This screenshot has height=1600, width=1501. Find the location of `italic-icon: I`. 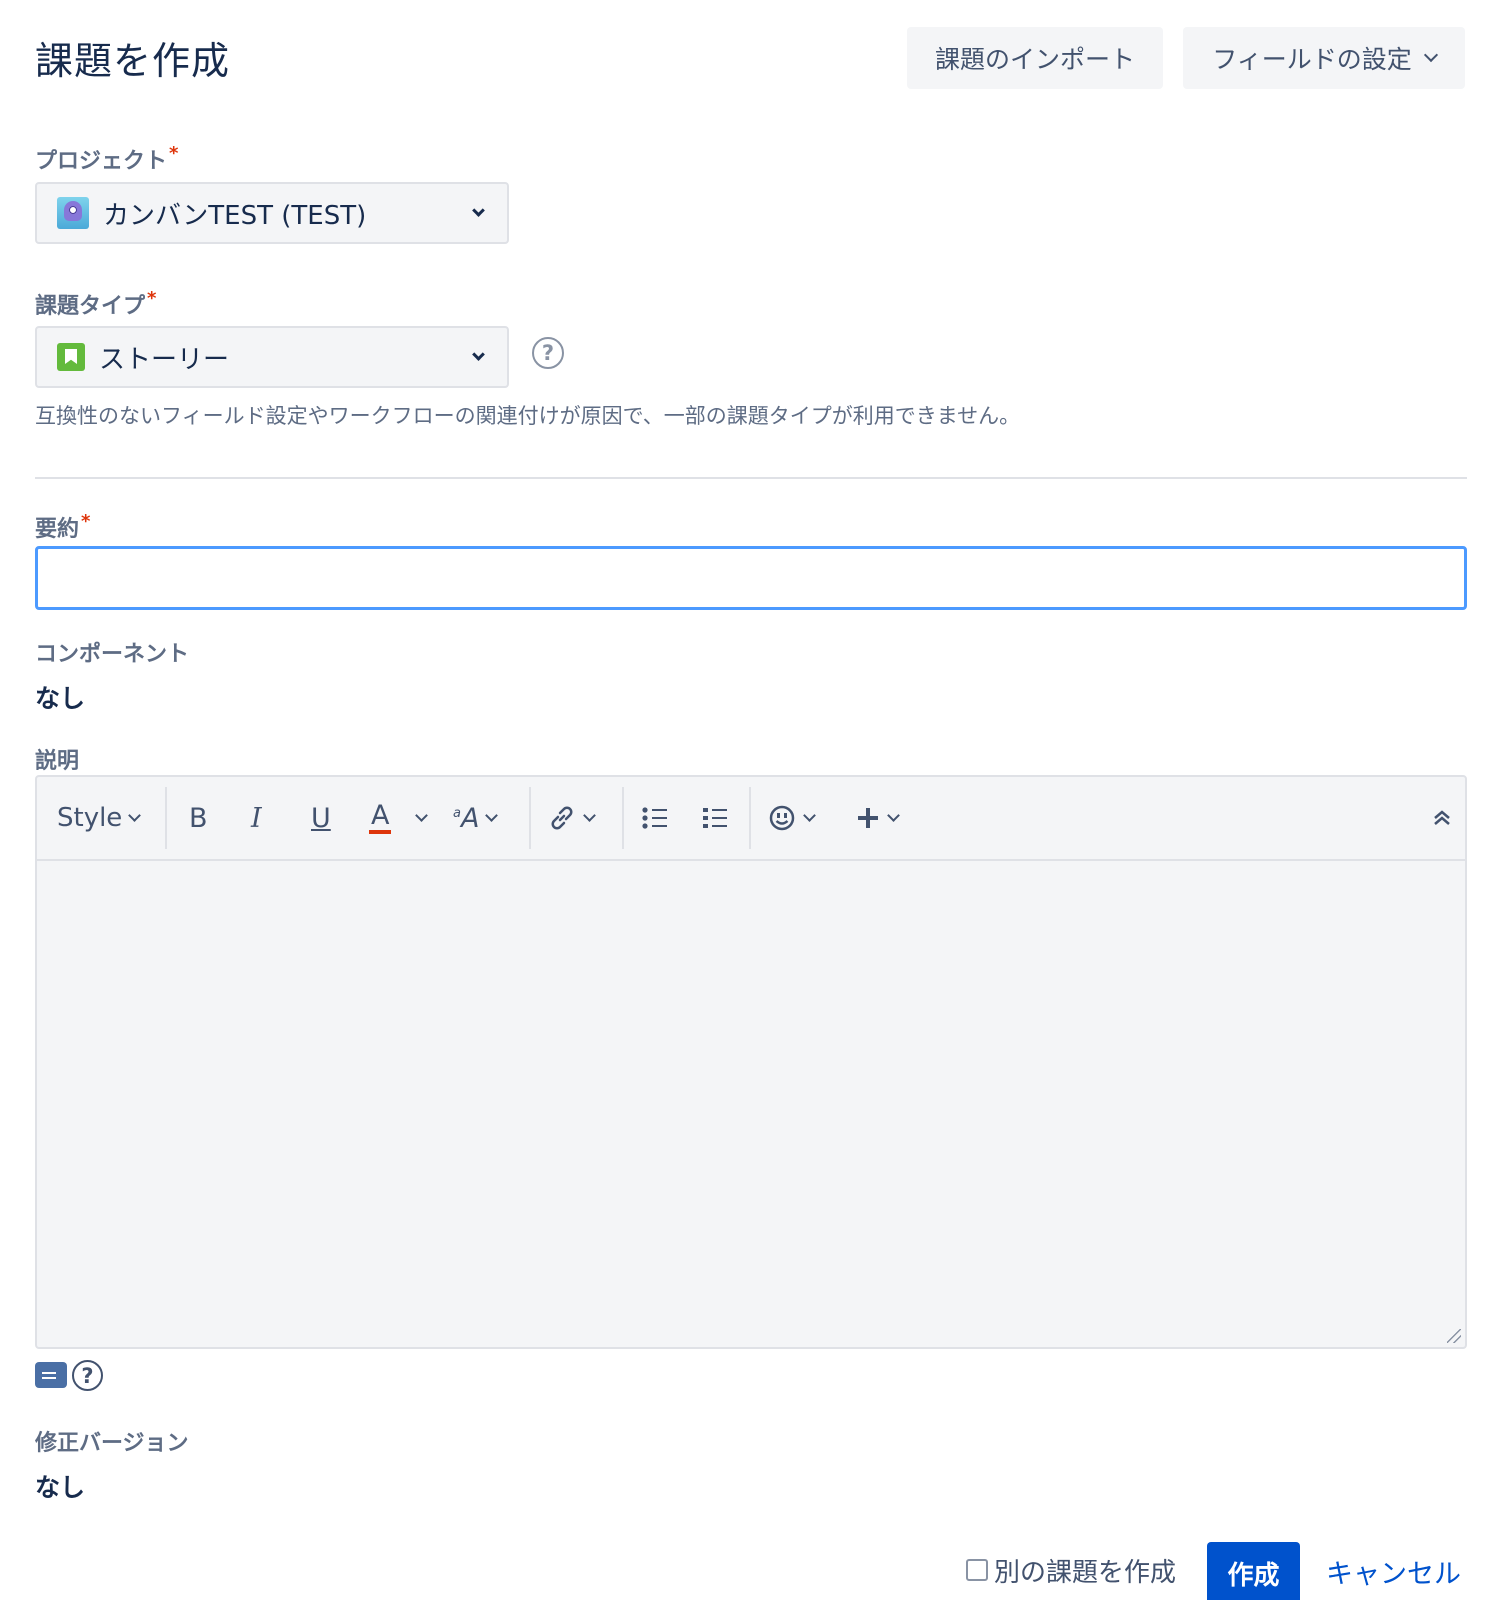

italic-icon: I is located at coordinates (256, 818).